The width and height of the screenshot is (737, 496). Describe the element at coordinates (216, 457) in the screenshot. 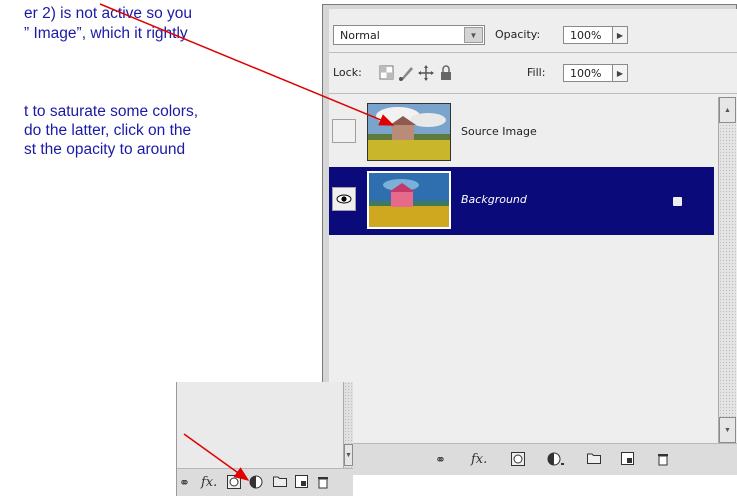

I see `annotation-arrow-to-layer-mask` at that location.